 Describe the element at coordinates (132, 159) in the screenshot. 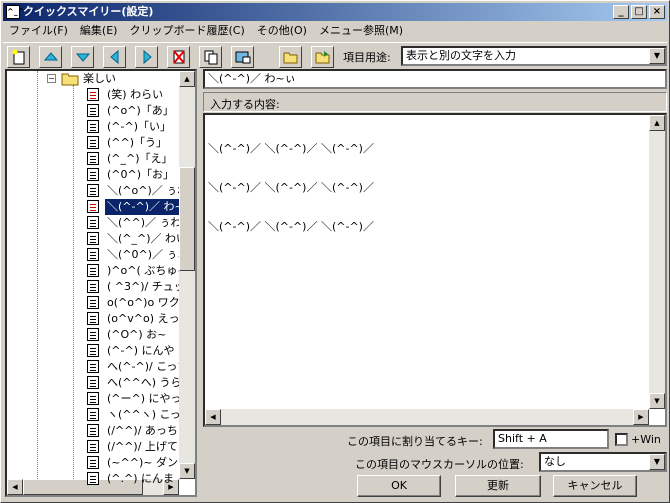

I see `tree-item: (^_^)「え」` at that location.